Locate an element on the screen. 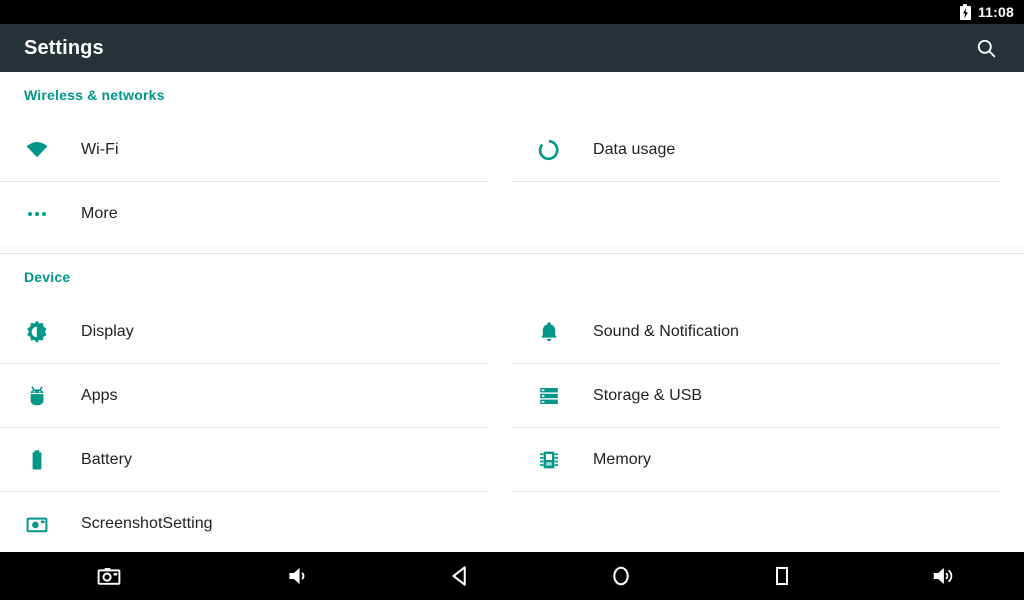  battery-charging-icon is located at coordinates (965, 12).